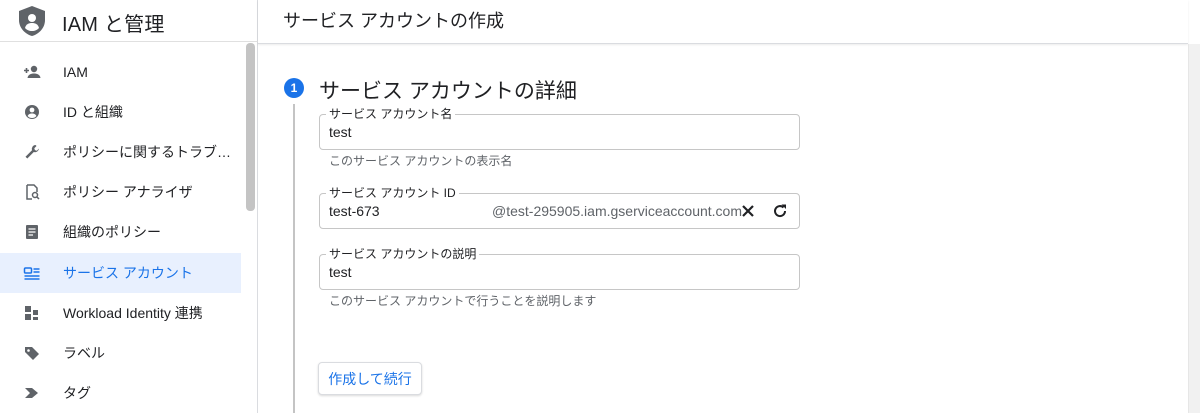  I want to click on sidebar-item-label: ID と組織, so click(93, 112).